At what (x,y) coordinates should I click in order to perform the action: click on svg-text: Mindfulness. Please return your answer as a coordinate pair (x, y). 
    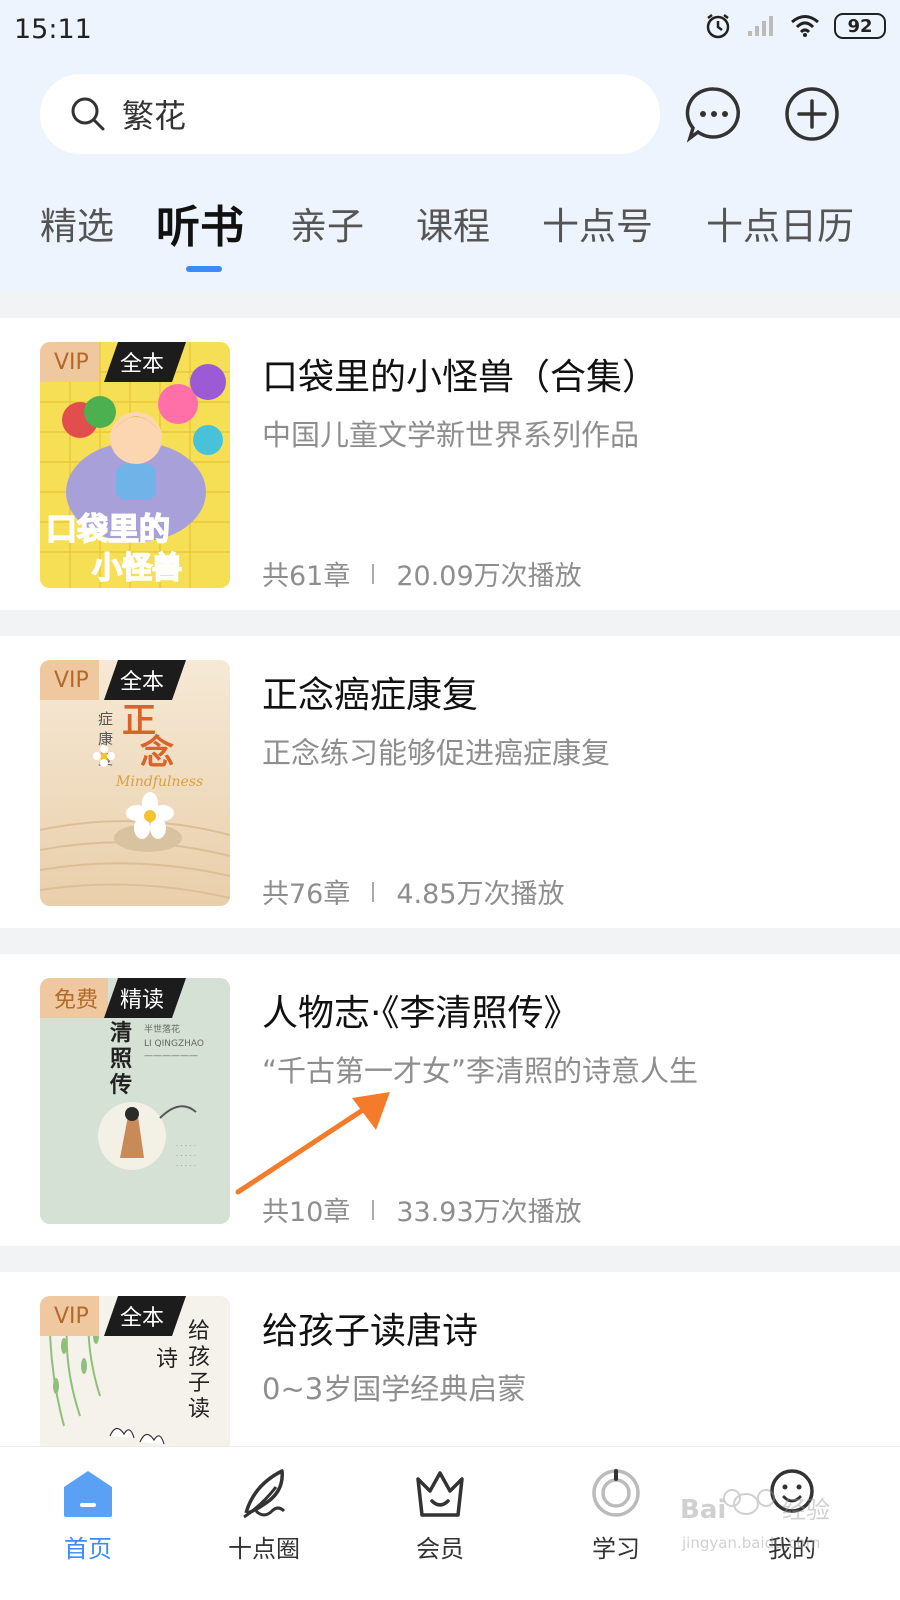
    Looking at the image, I should click on (159, 782).